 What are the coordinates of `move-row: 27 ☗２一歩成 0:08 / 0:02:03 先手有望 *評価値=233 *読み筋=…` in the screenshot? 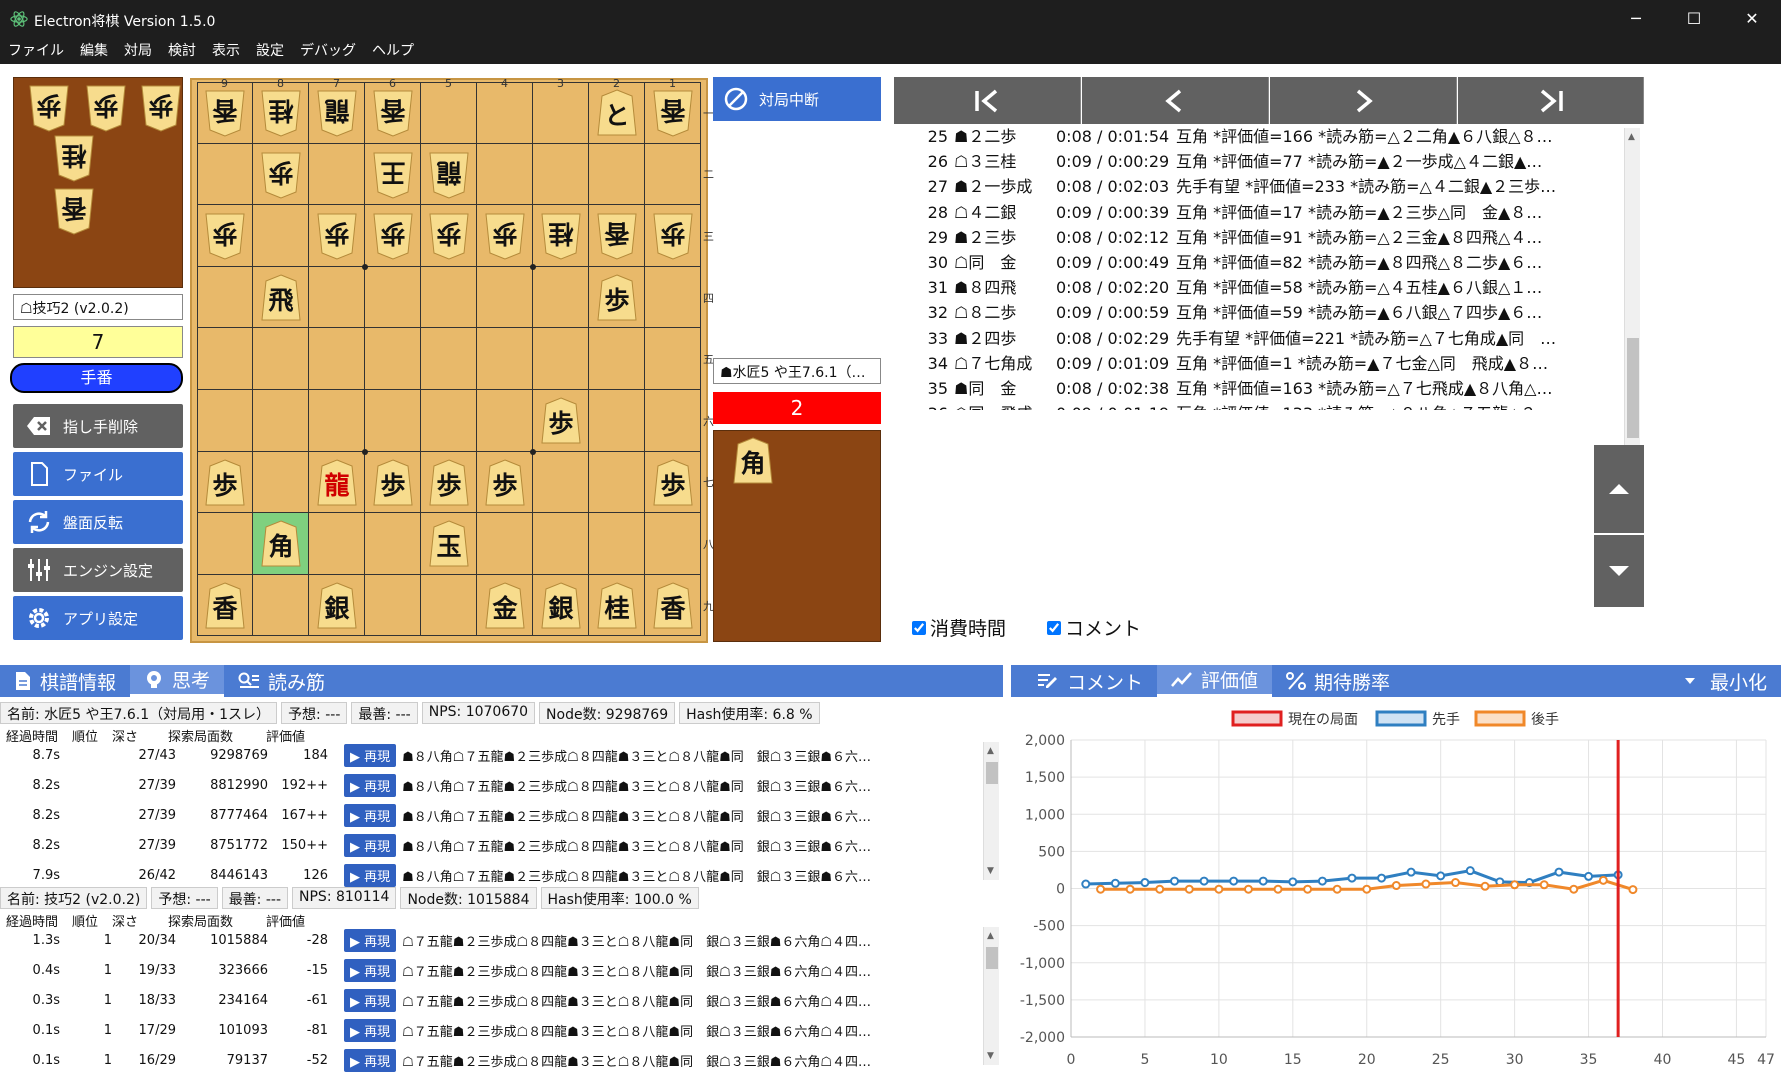 It's located at (1259, 186).